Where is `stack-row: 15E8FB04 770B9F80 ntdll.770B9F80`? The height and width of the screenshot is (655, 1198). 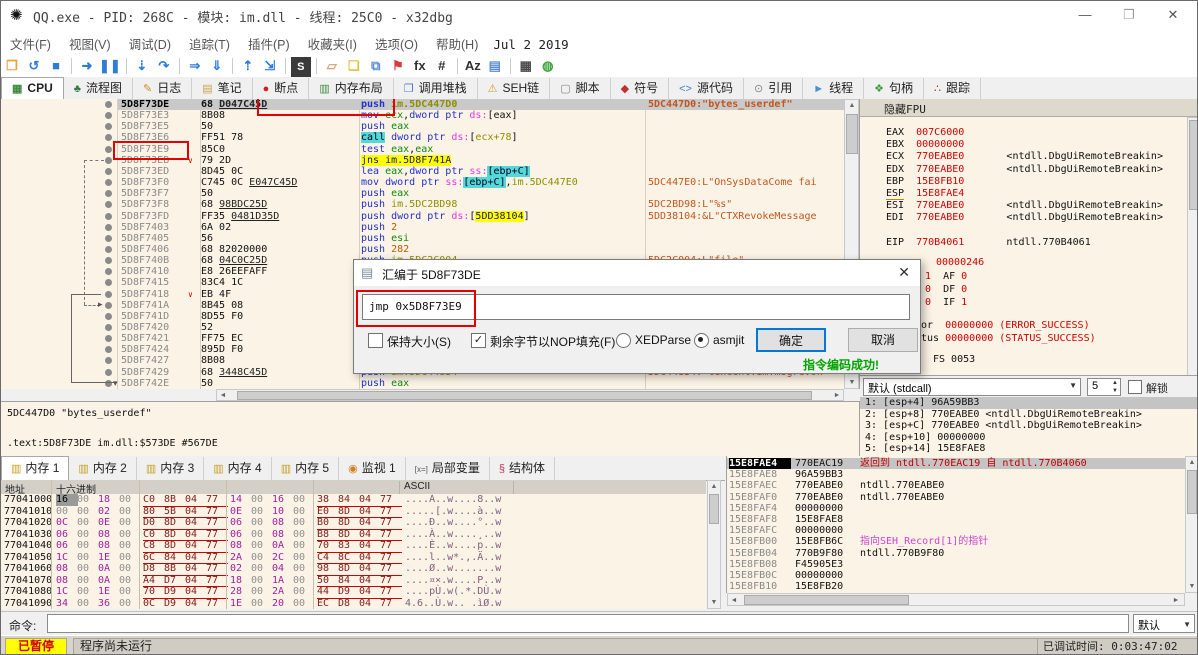
stack-row: 15E8FB04 770B9F80 ntdll.770B9F80 is located at coordinates (956, 553).